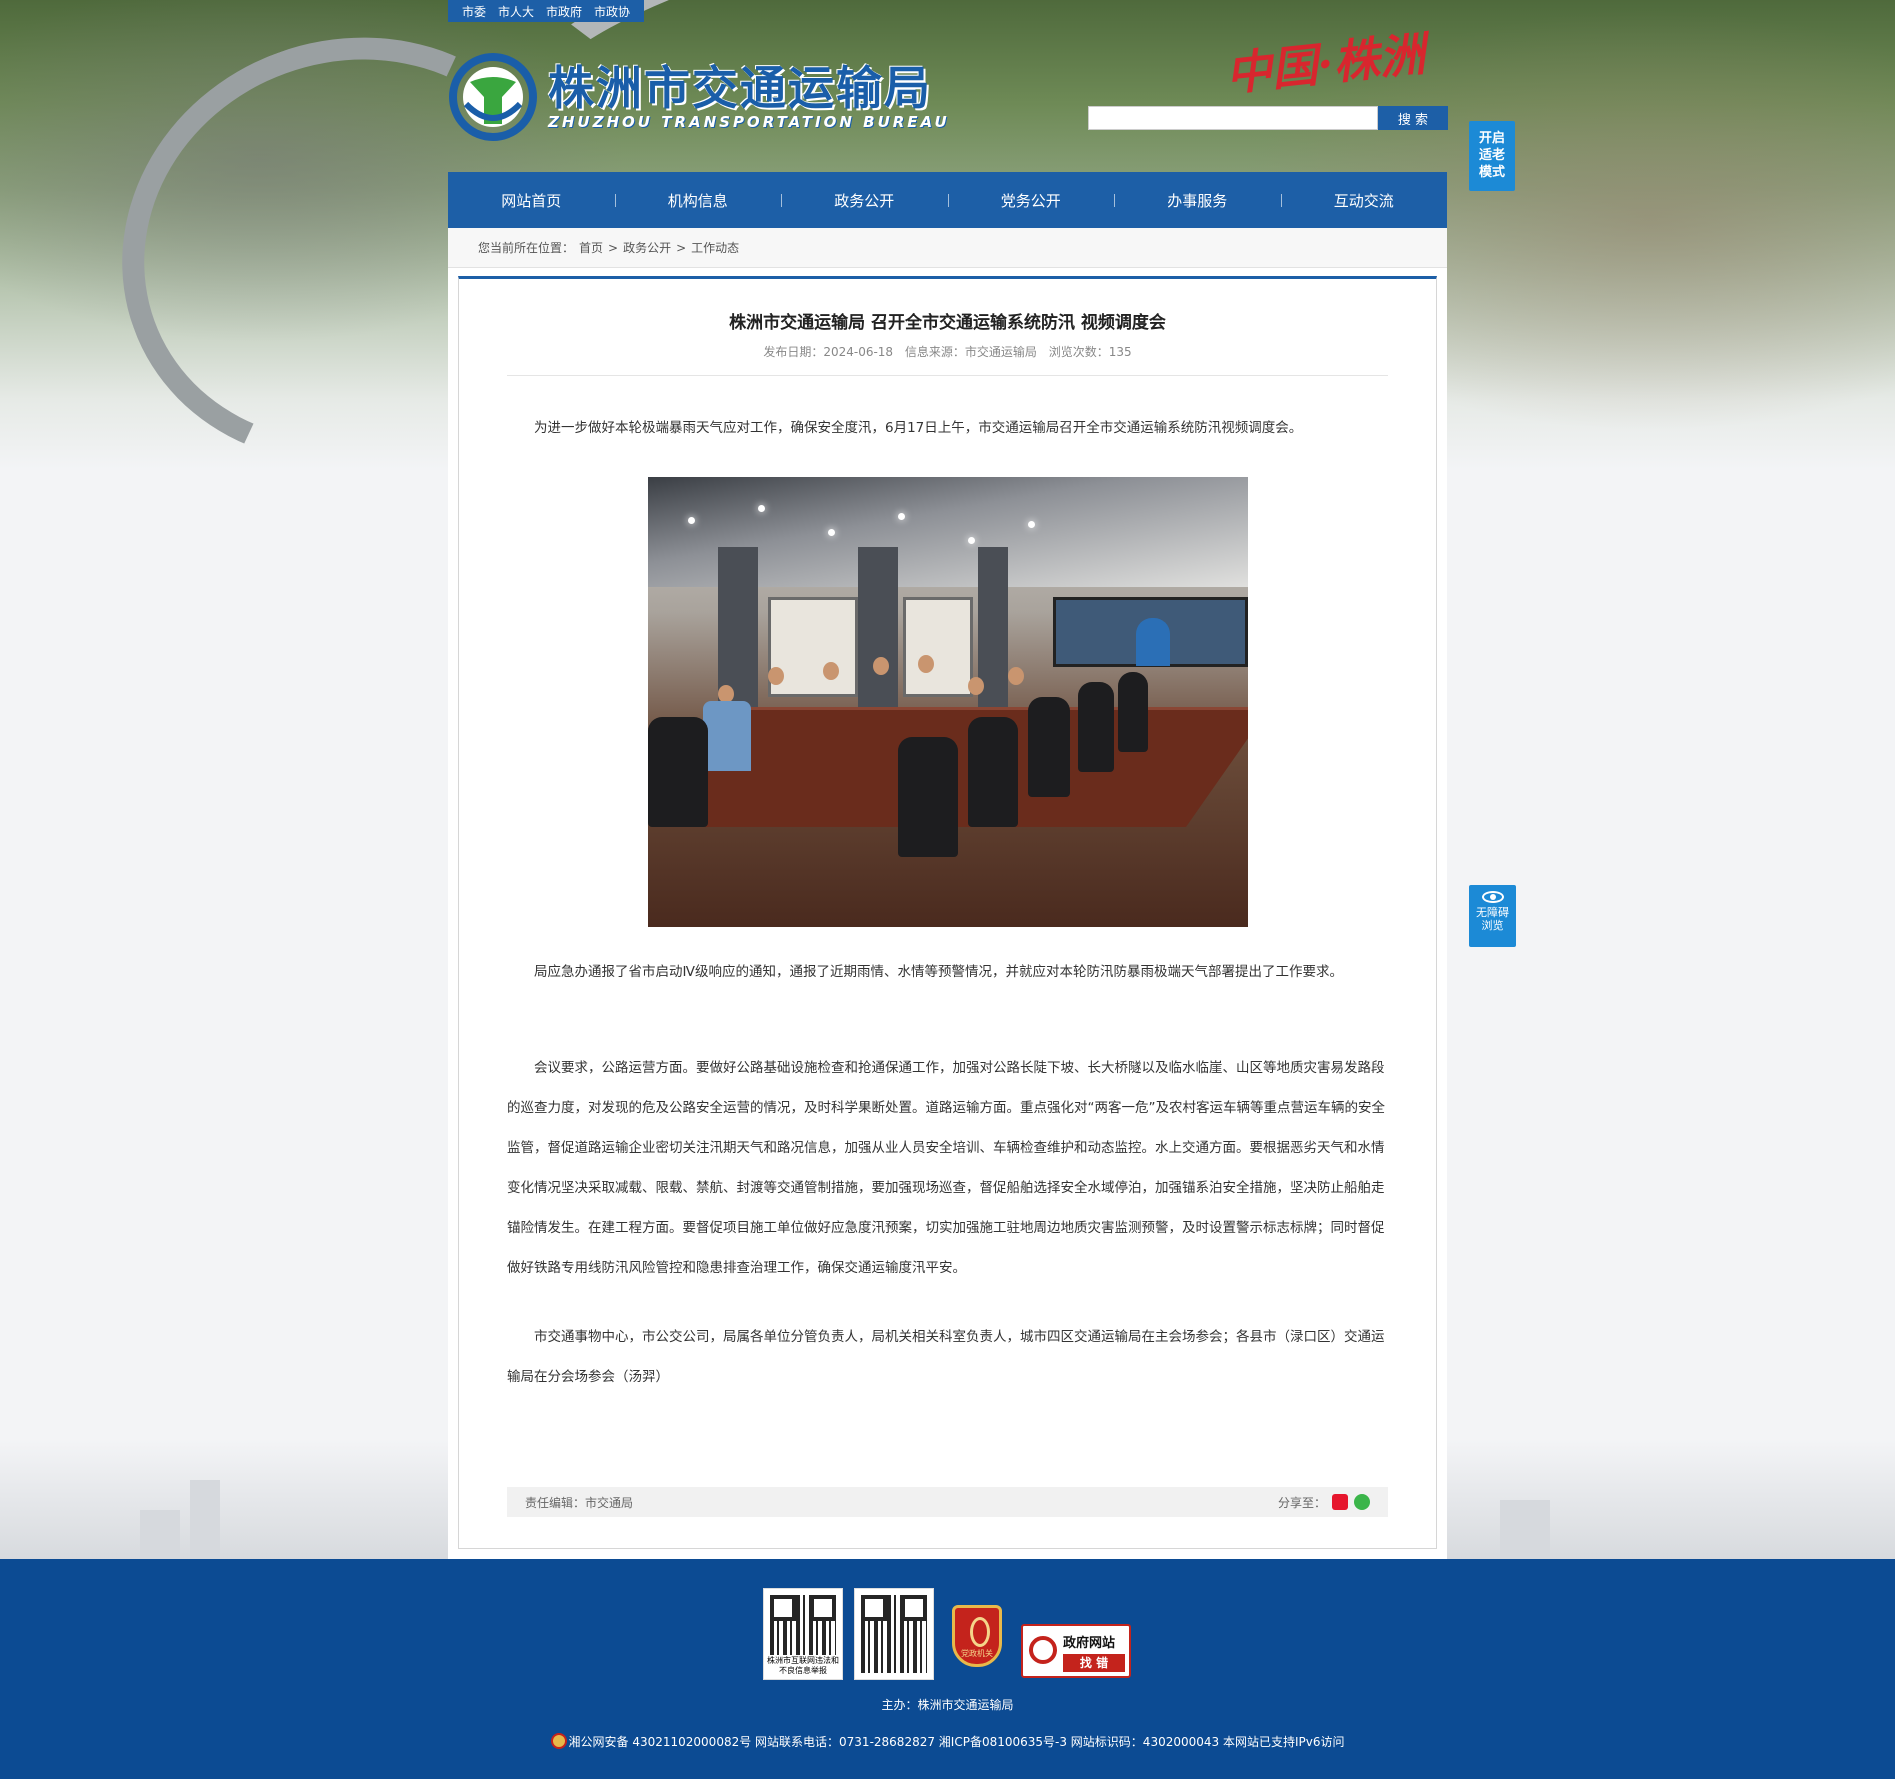 The image size is (1895, 1779). I want to click on magnifier-icon, so click(1043, 1650).